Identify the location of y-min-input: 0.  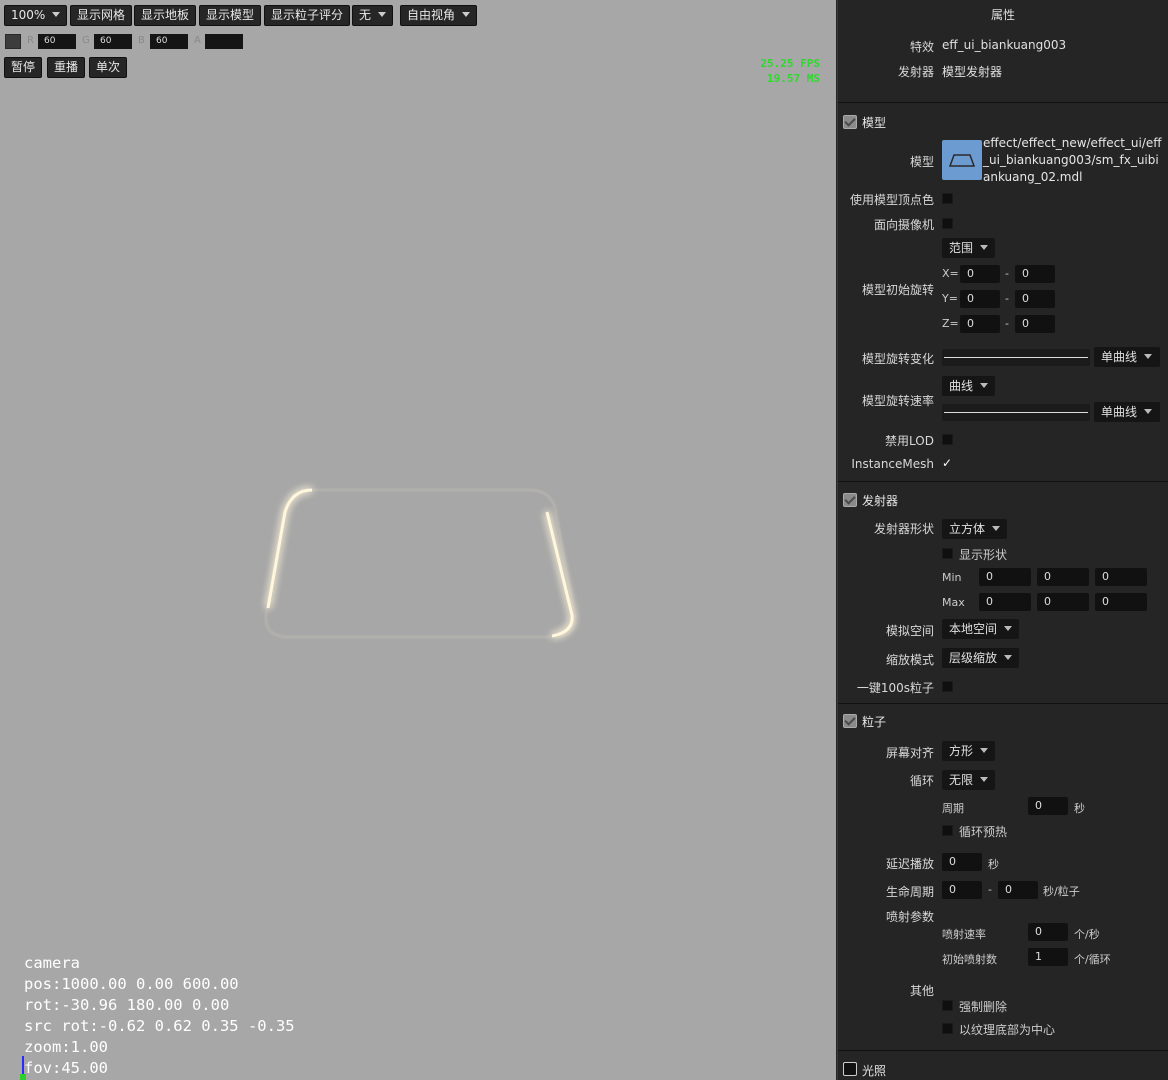
(980, 299).